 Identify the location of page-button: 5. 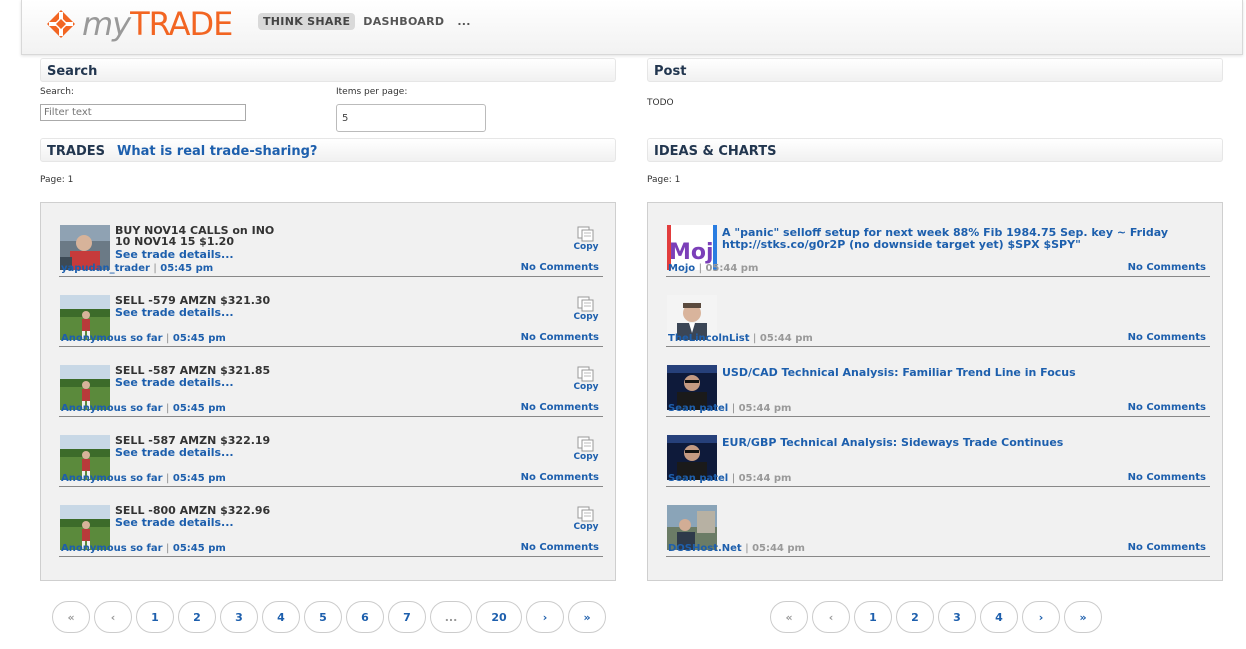
(323, 617).